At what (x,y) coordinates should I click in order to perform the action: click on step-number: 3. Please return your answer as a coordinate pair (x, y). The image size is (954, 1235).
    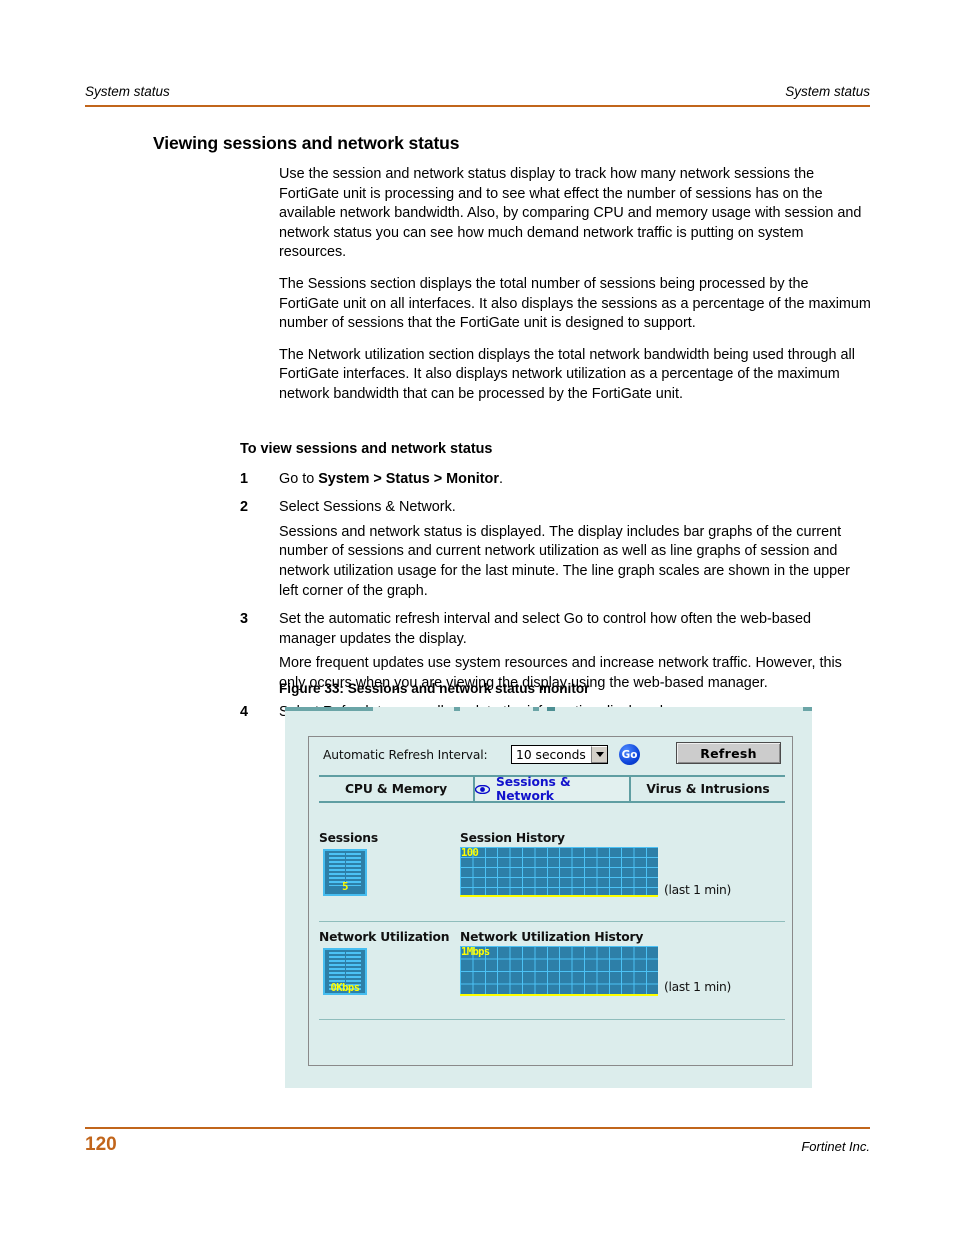
    Looking at the image, I should click on (244, 619).